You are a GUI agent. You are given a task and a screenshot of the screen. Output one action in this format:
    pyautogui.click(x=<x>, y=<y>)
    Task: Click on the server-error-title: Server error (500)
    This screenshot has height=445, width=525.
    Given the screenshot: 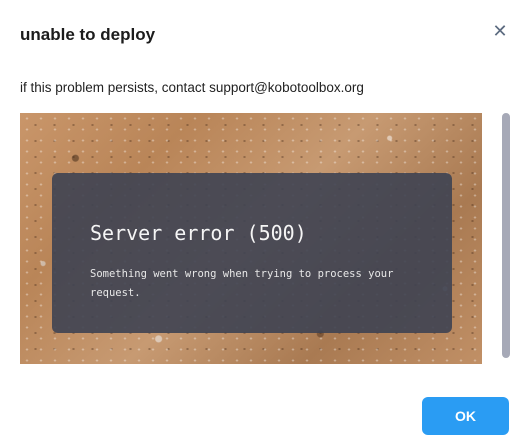 What is the action you would take?
    pyautogui.click(x=198, y=233)
    